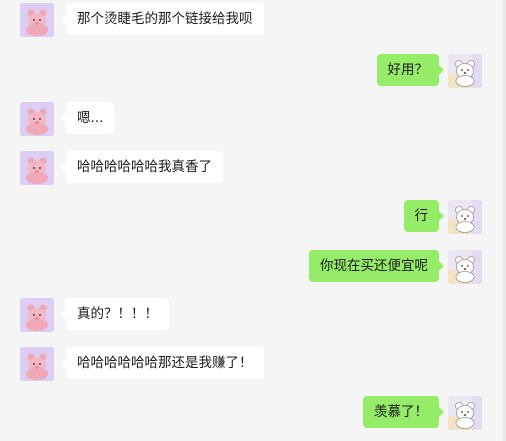 The height and width of the screenshot is (441, 506). I want to click on message-bubble: 哈哈哈哈哈哈我真香了, so click(142, 167).